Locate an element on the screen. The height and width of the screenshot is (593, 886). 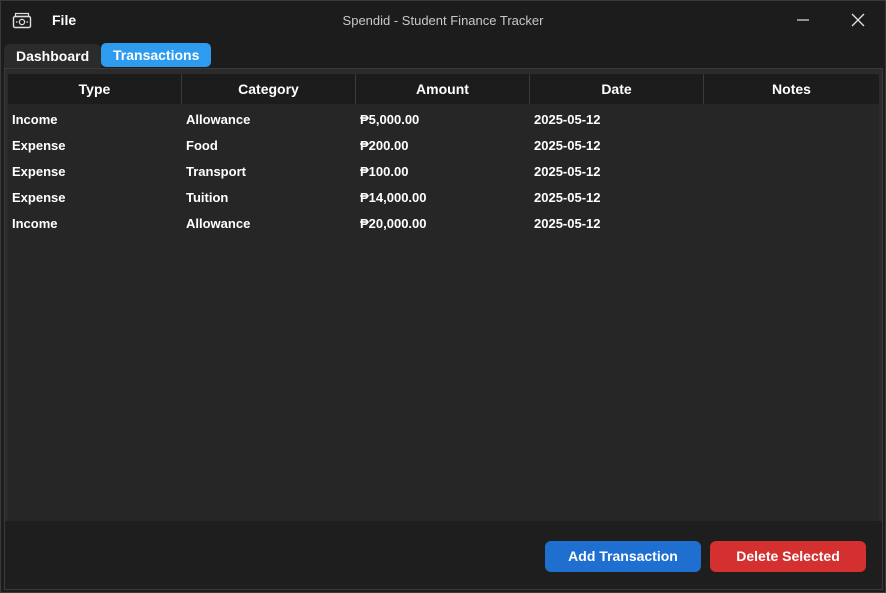
table-row: Expense Tuition ₱14,000.00 2025-05-12 is located at coordinates (443, 198).